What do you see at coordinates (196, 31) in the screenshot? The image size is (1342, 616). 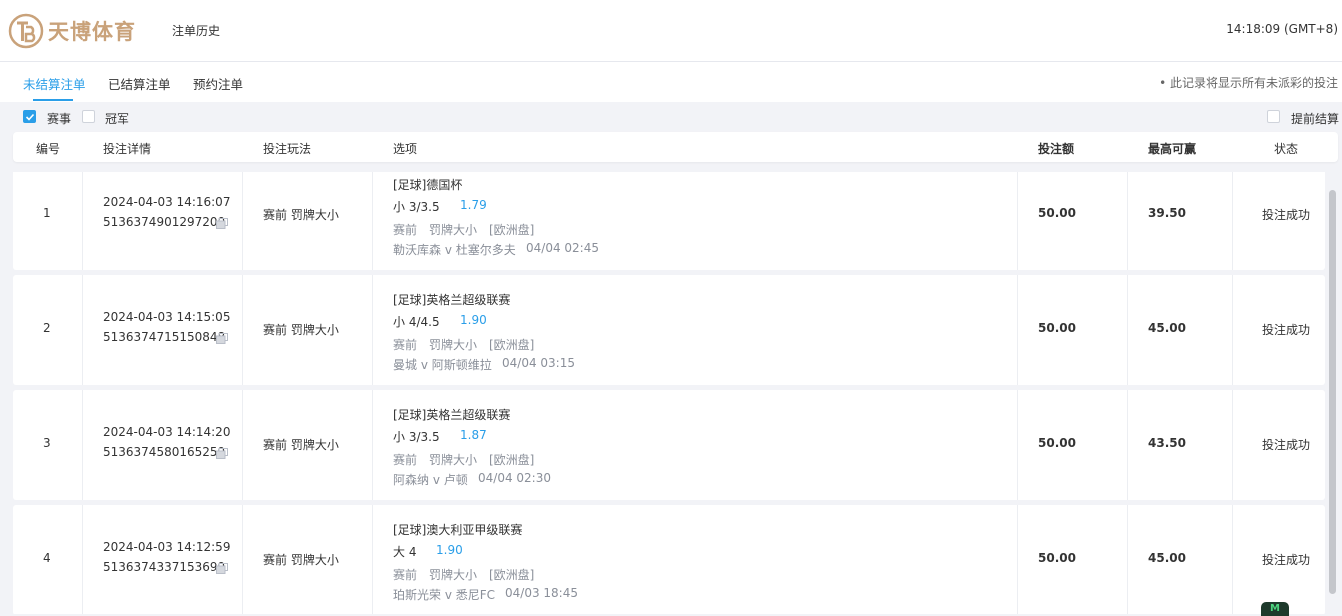 I see `page-title: 注单历史` at bounding box center [196, 31].